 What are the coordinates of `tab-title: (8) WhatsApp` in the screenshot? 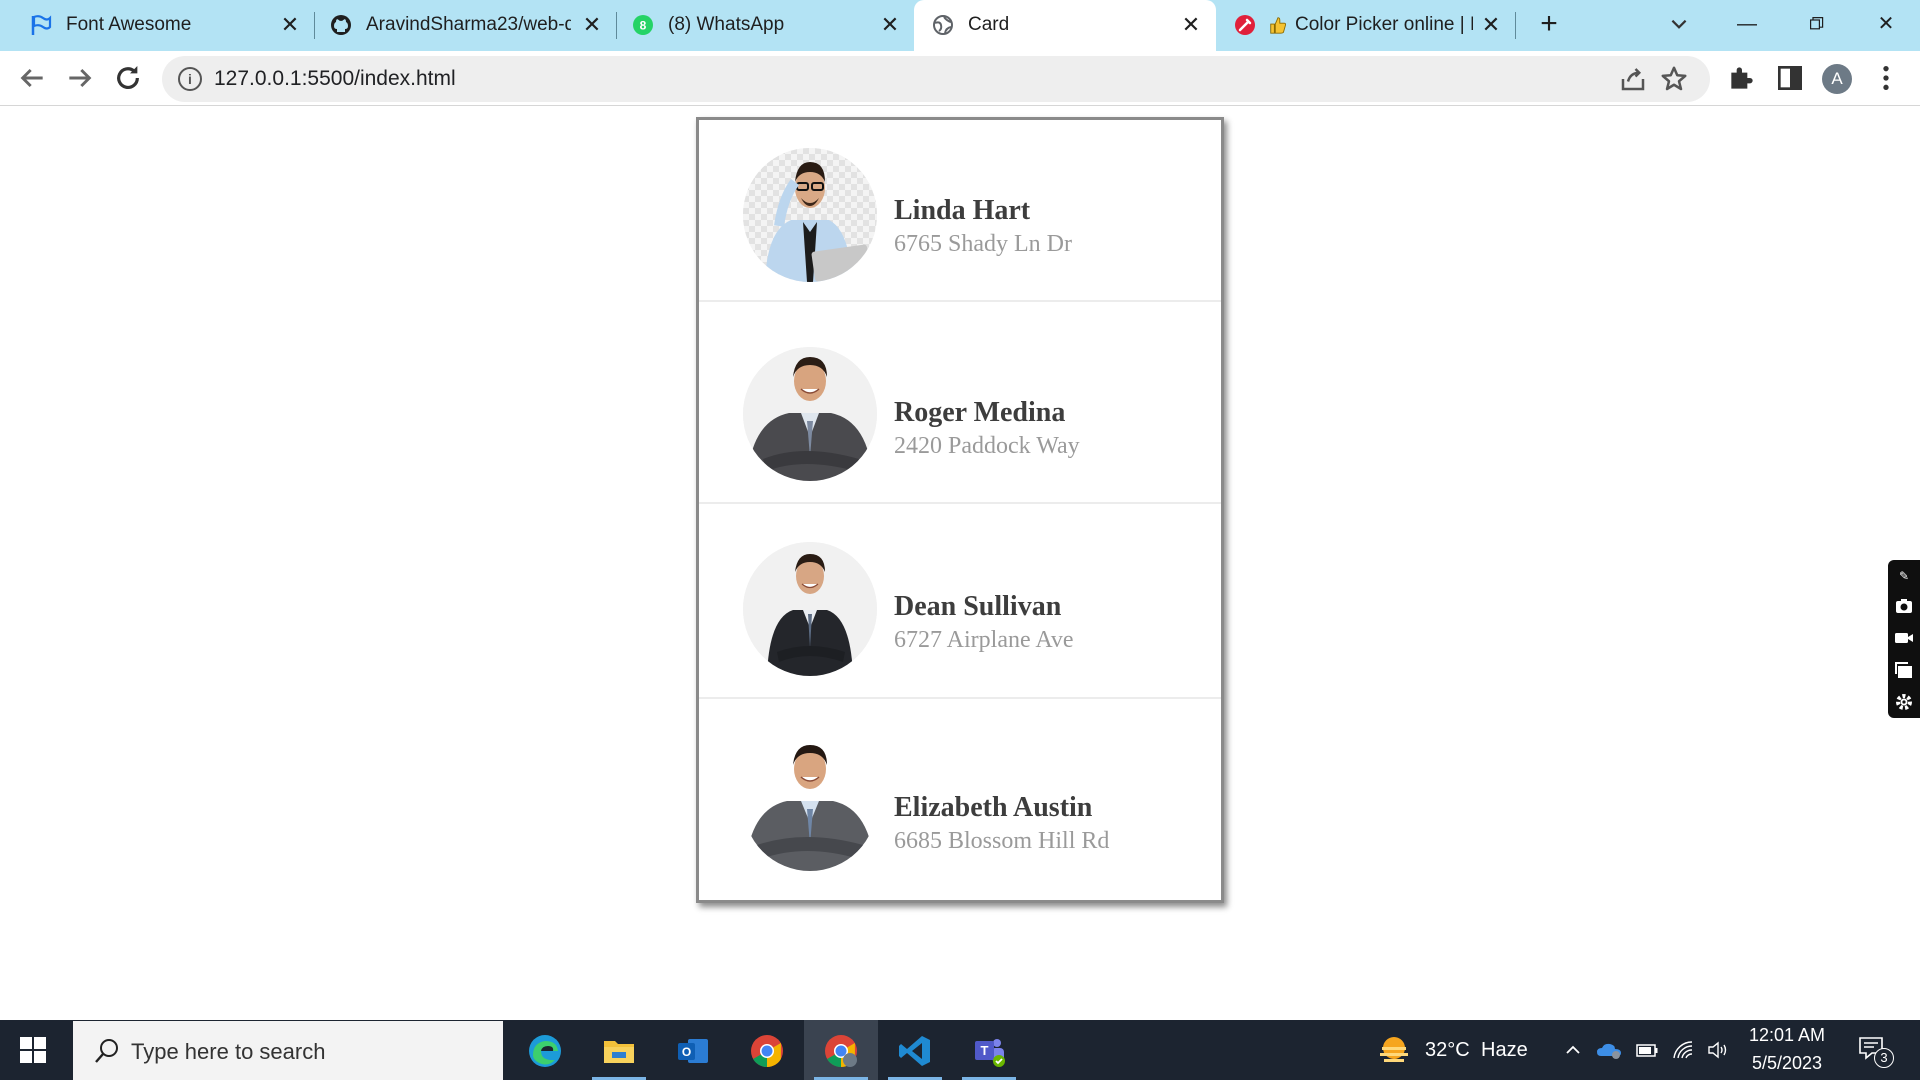 It's located at (726, 24).